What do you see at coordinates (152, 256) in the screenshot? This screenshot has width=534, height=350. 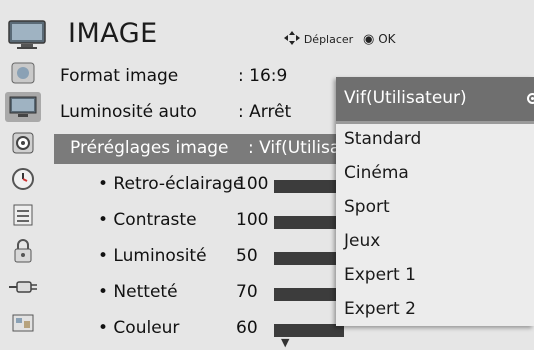 I see `menu-row-label: • Luminosité` at bounding box center [152, 256].